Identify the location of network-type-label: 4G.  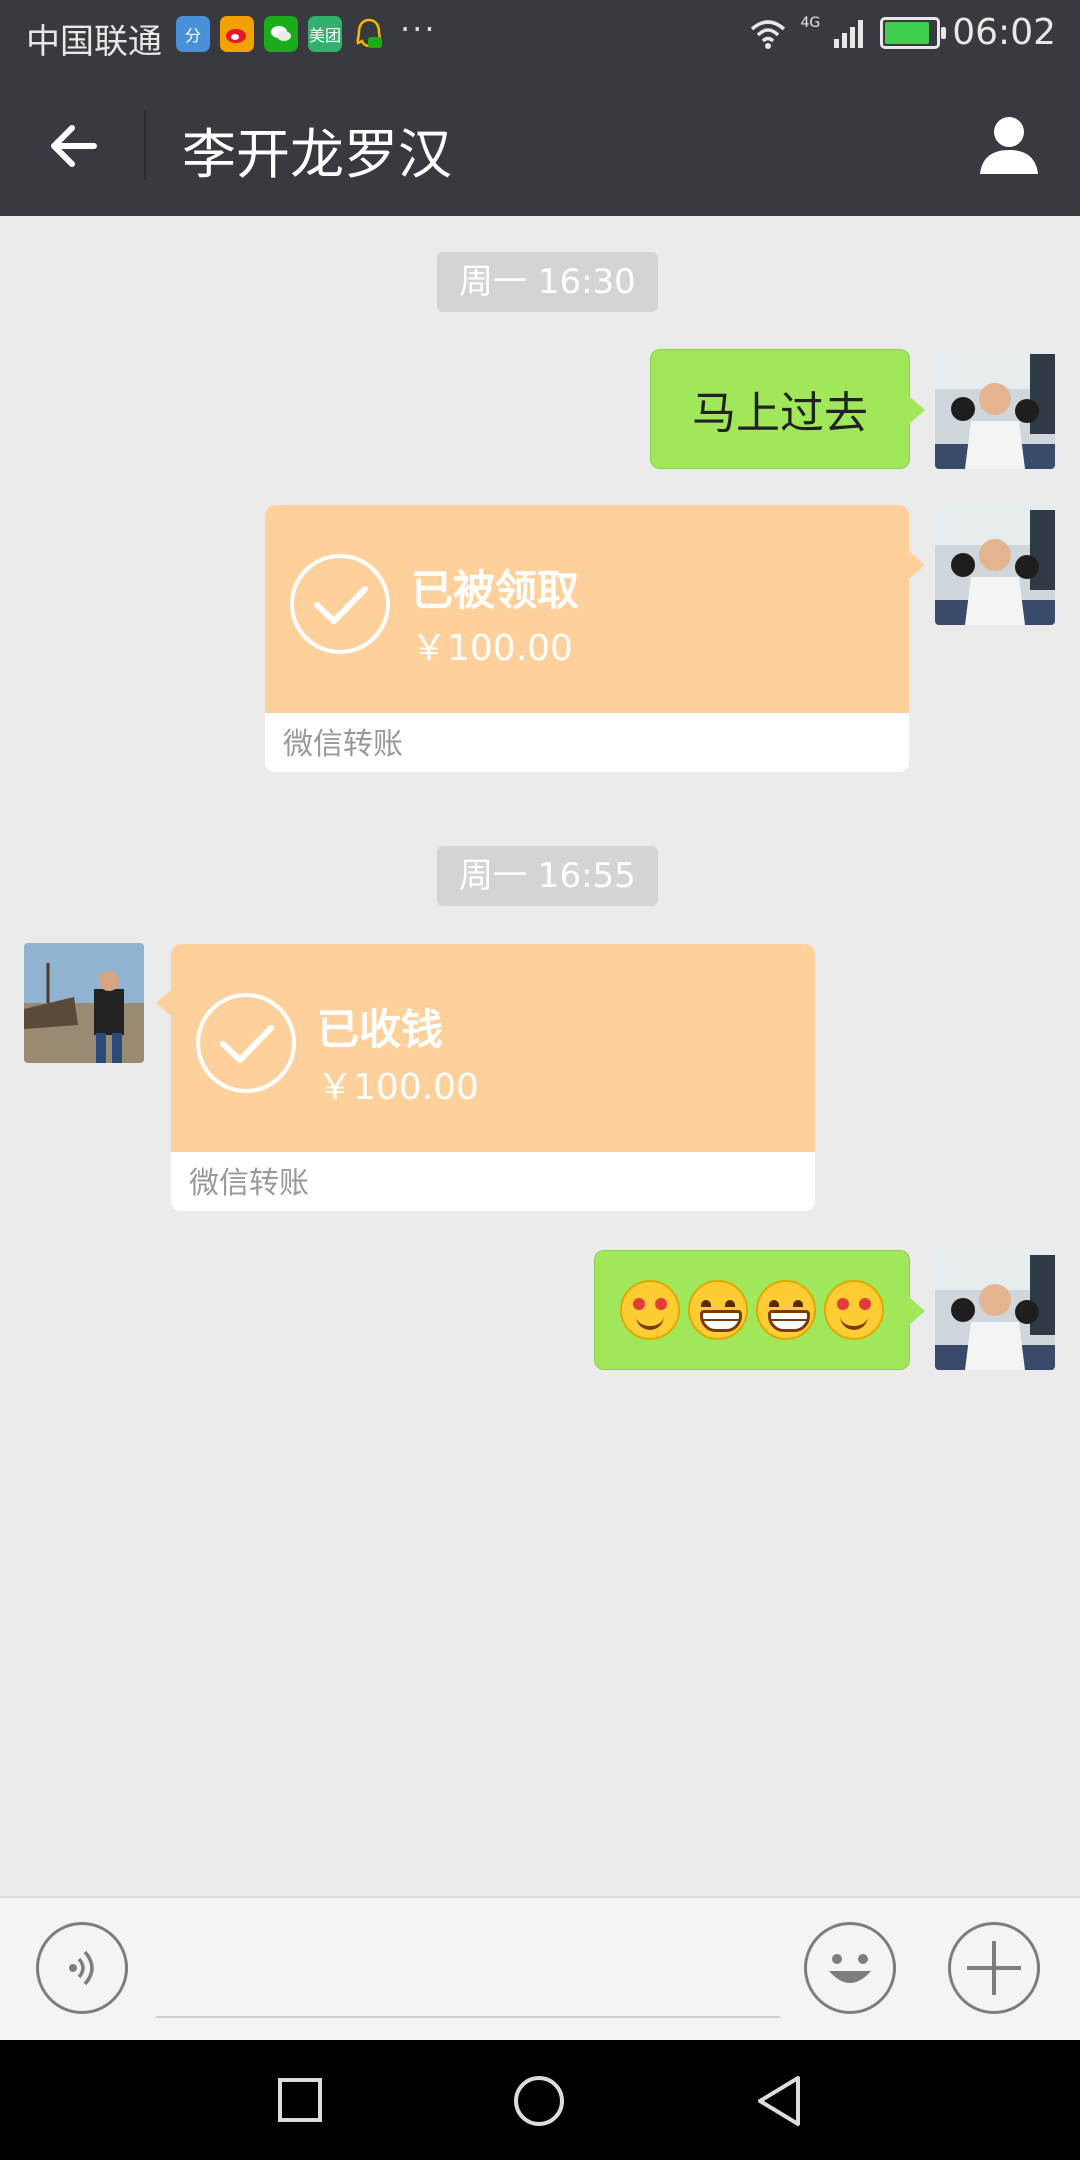
(810, 22).